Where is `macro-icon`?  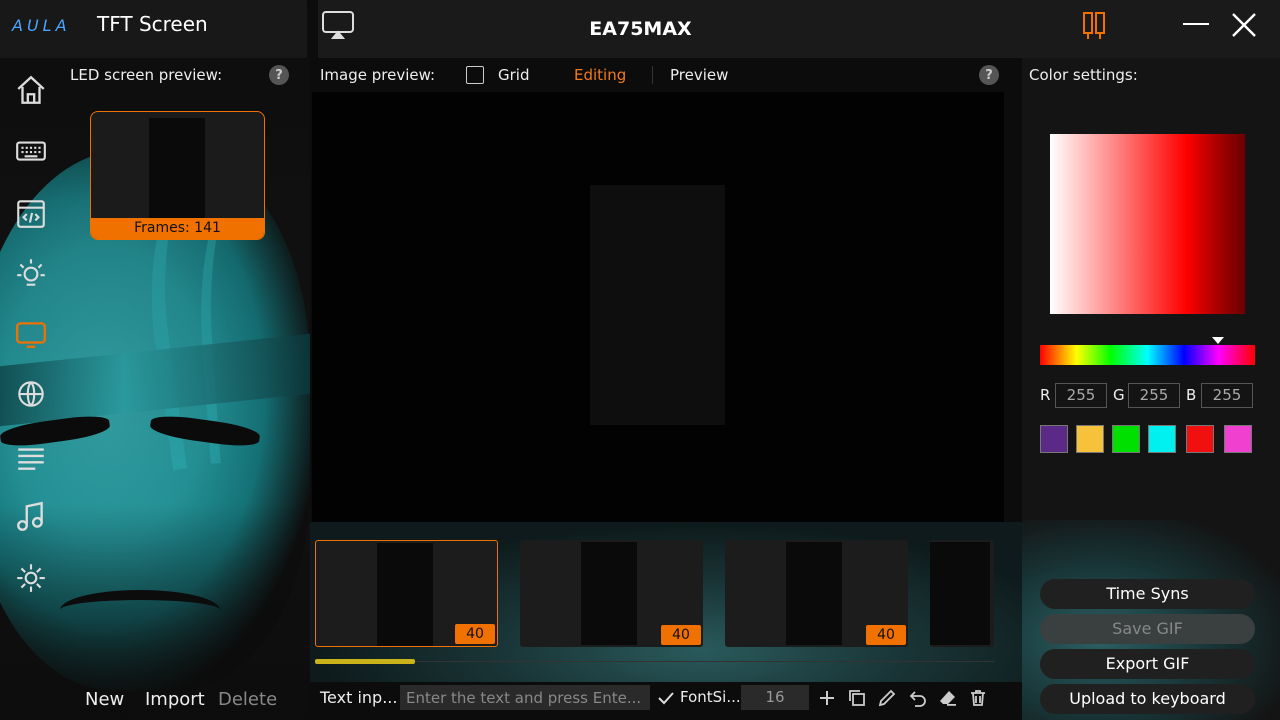 macro-icon is located at coordinates (31, 214).